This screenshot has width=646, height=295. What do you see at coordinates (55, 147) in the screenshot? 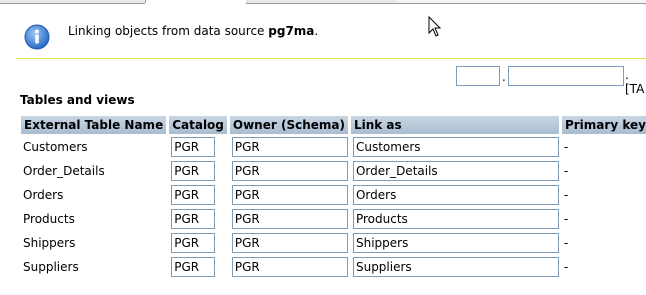
I see `table-name: Customers` at bounding box center [55, 147].